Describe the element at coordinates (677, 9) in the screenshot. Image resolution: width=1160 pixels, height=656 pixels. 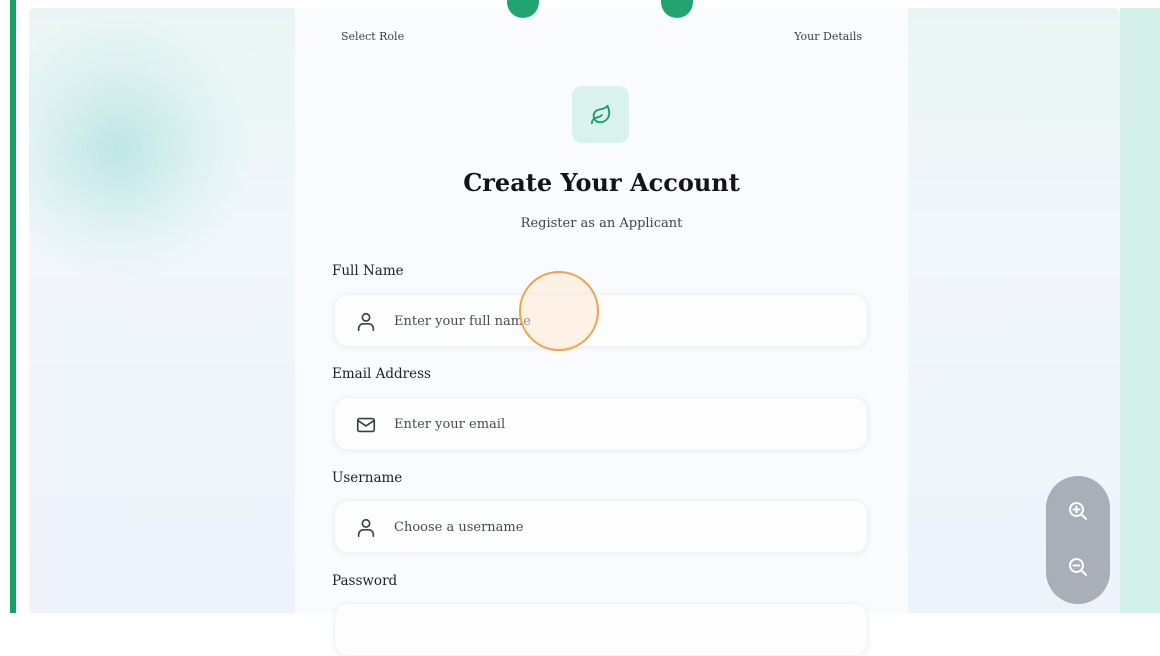
I see `step-indicator-your-details` at that location.